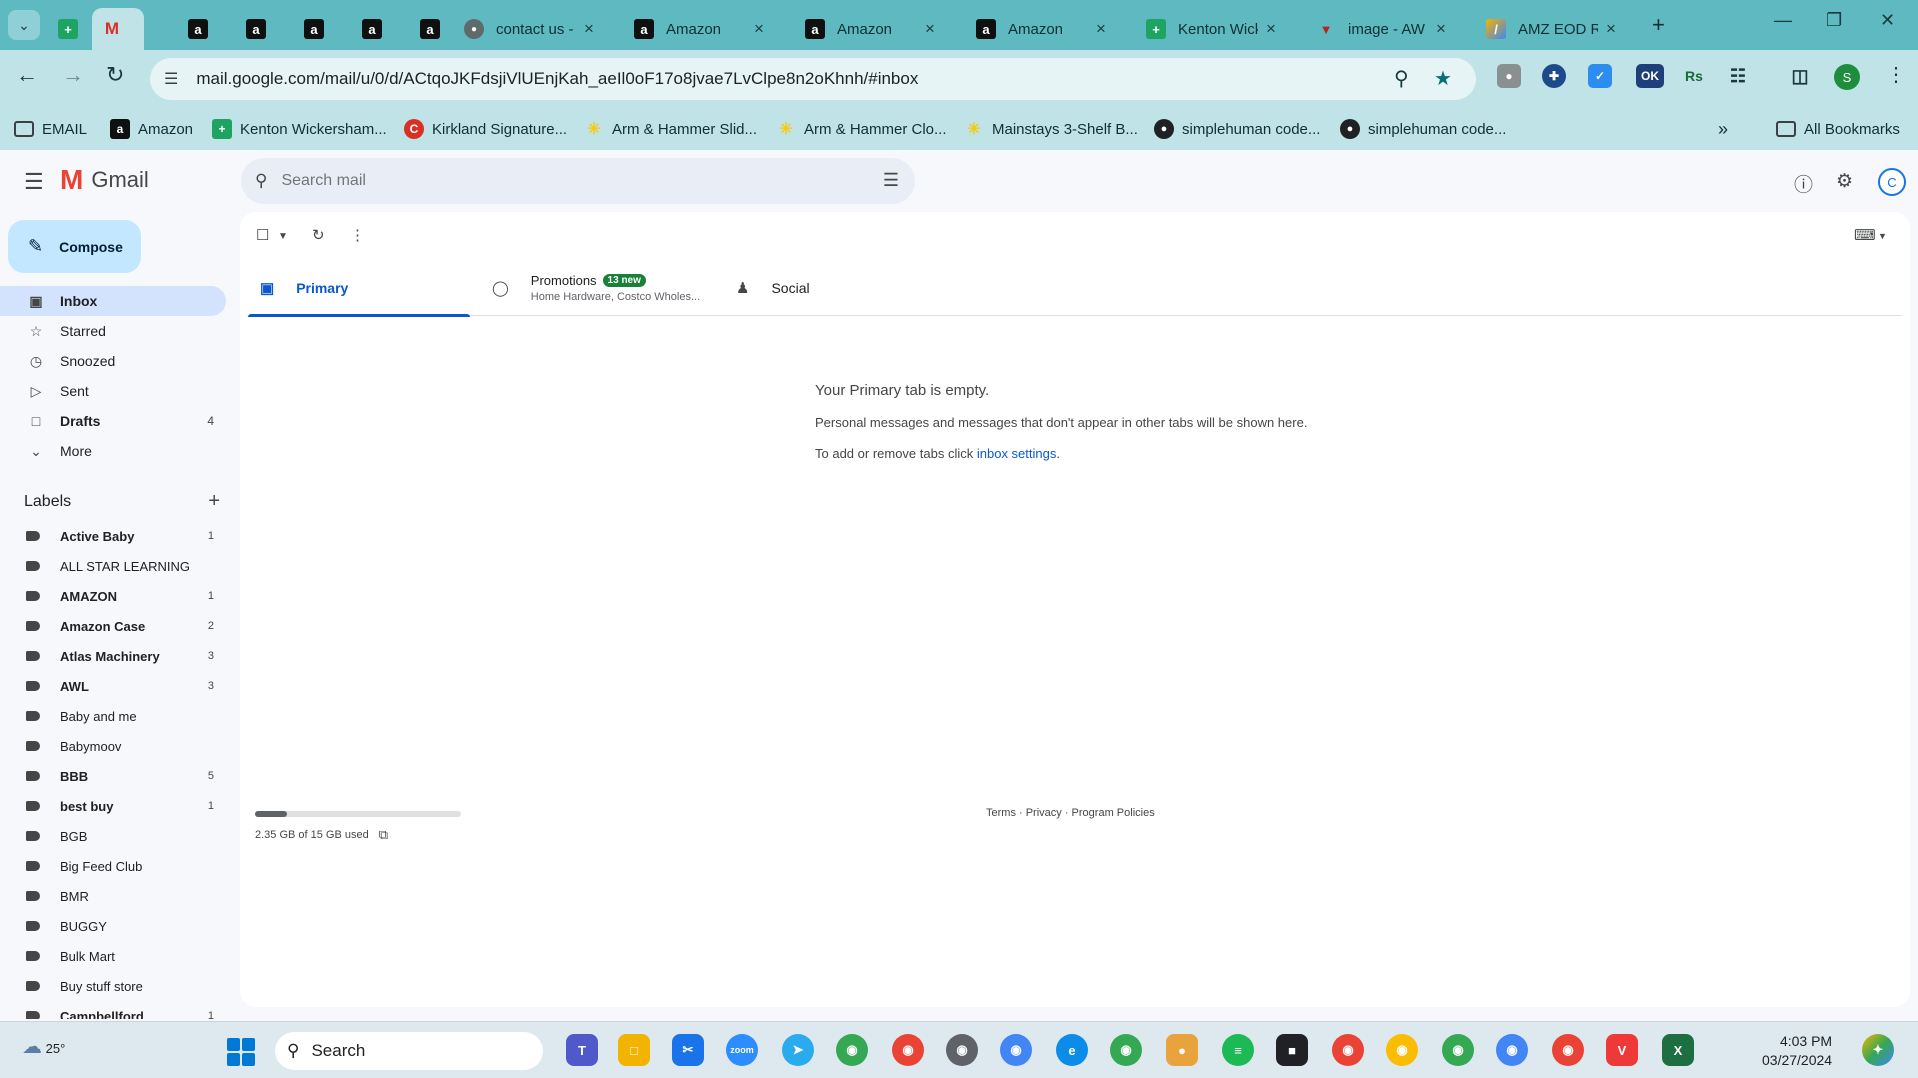  I want to click on label-item: AMAZON 1, so click(113, 596).